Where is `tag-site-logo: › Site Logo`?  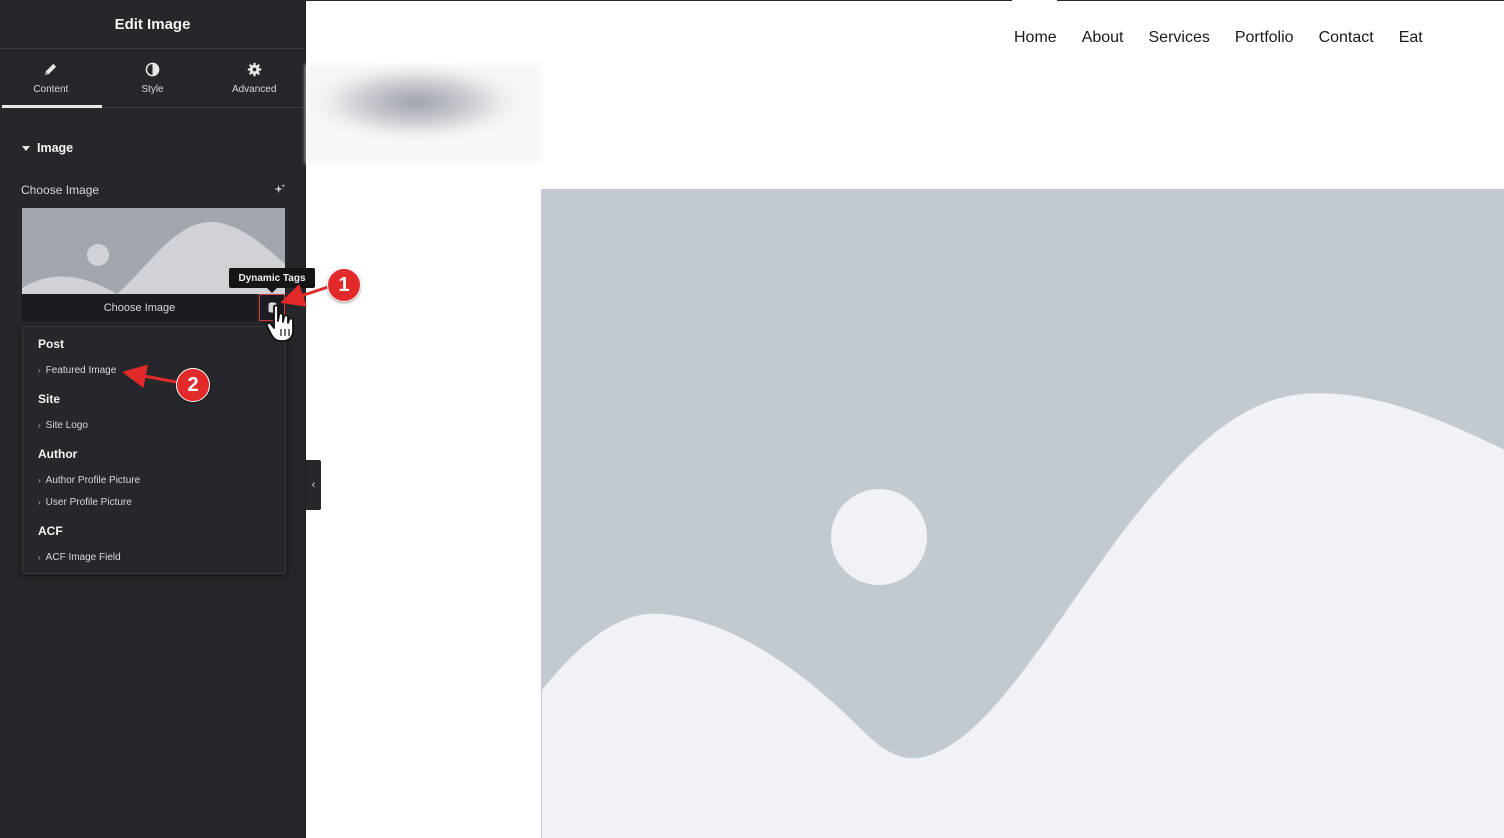 tag-site-logo: › Site Logo is located at coordinates (63, 425).